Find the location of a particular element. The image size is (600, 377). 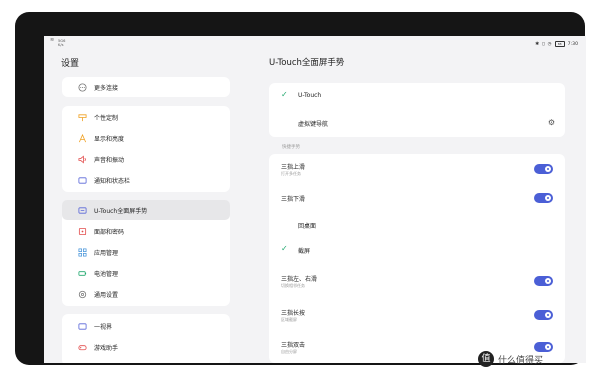

gesture-icon is located at coordinates (82, 210).